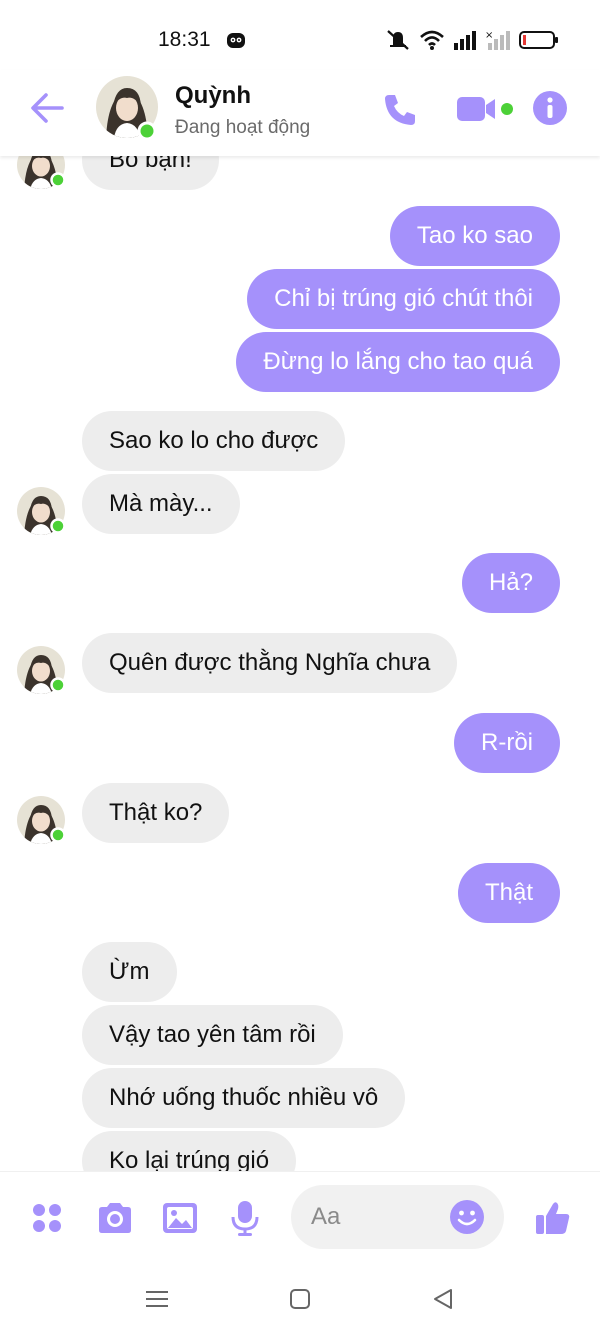  I want to click on message-outgoing: R-rồi, so click(507, 743).